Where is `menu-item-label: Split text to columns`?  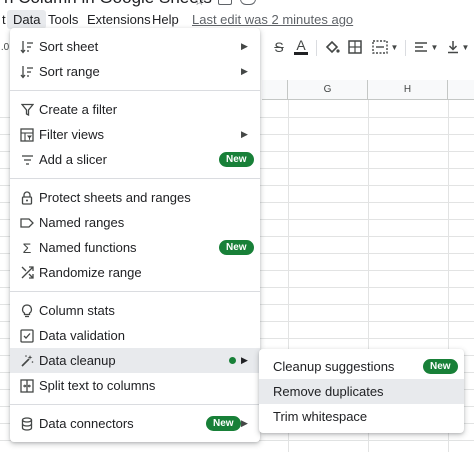 menu-item-label: Split text to columns is located at coordinates (97, 385).